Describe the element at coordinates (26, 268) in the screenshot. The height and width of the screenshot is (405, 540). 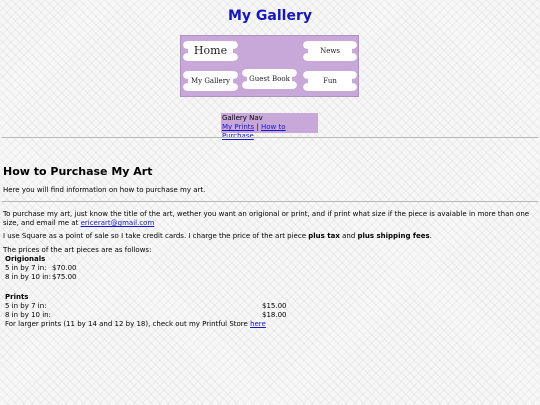
I see `original-size: 5 in by 7 in:` at that location.